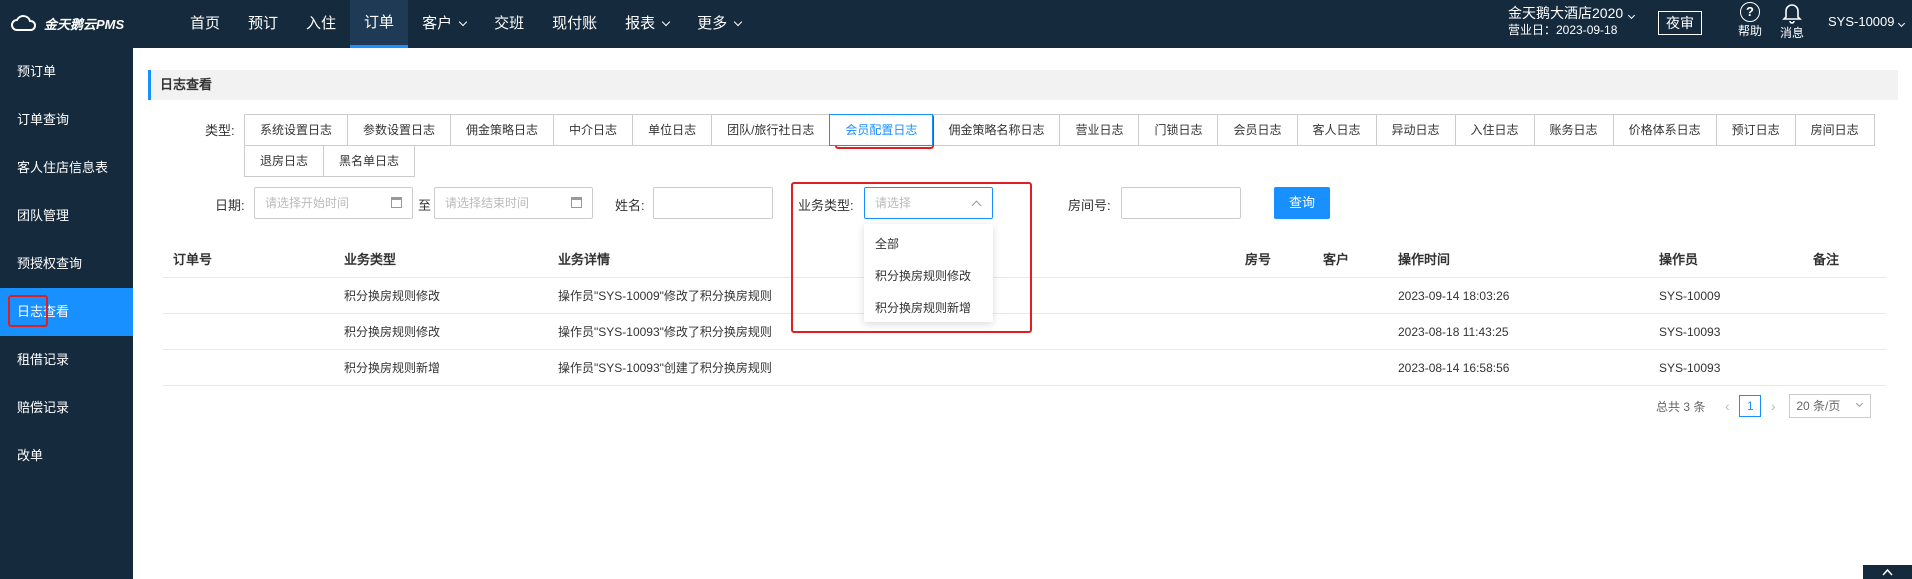 Image resolution: width=1912 pixels, height=579 pixels. I want to click on type-tab: 佣金策略名称日志, so click(996, 130).